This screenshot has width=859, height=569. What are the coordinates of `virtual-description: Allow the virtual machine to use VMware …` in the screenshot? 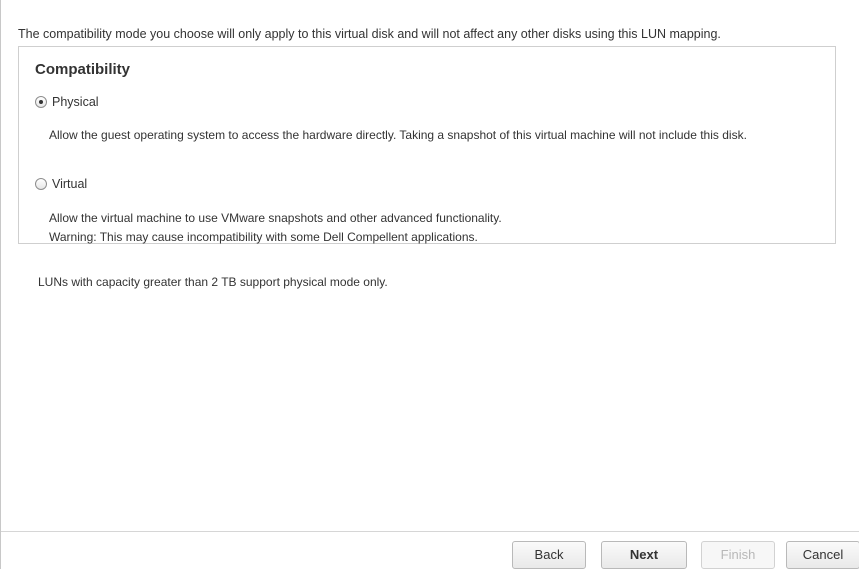 It's located at (275, 218).